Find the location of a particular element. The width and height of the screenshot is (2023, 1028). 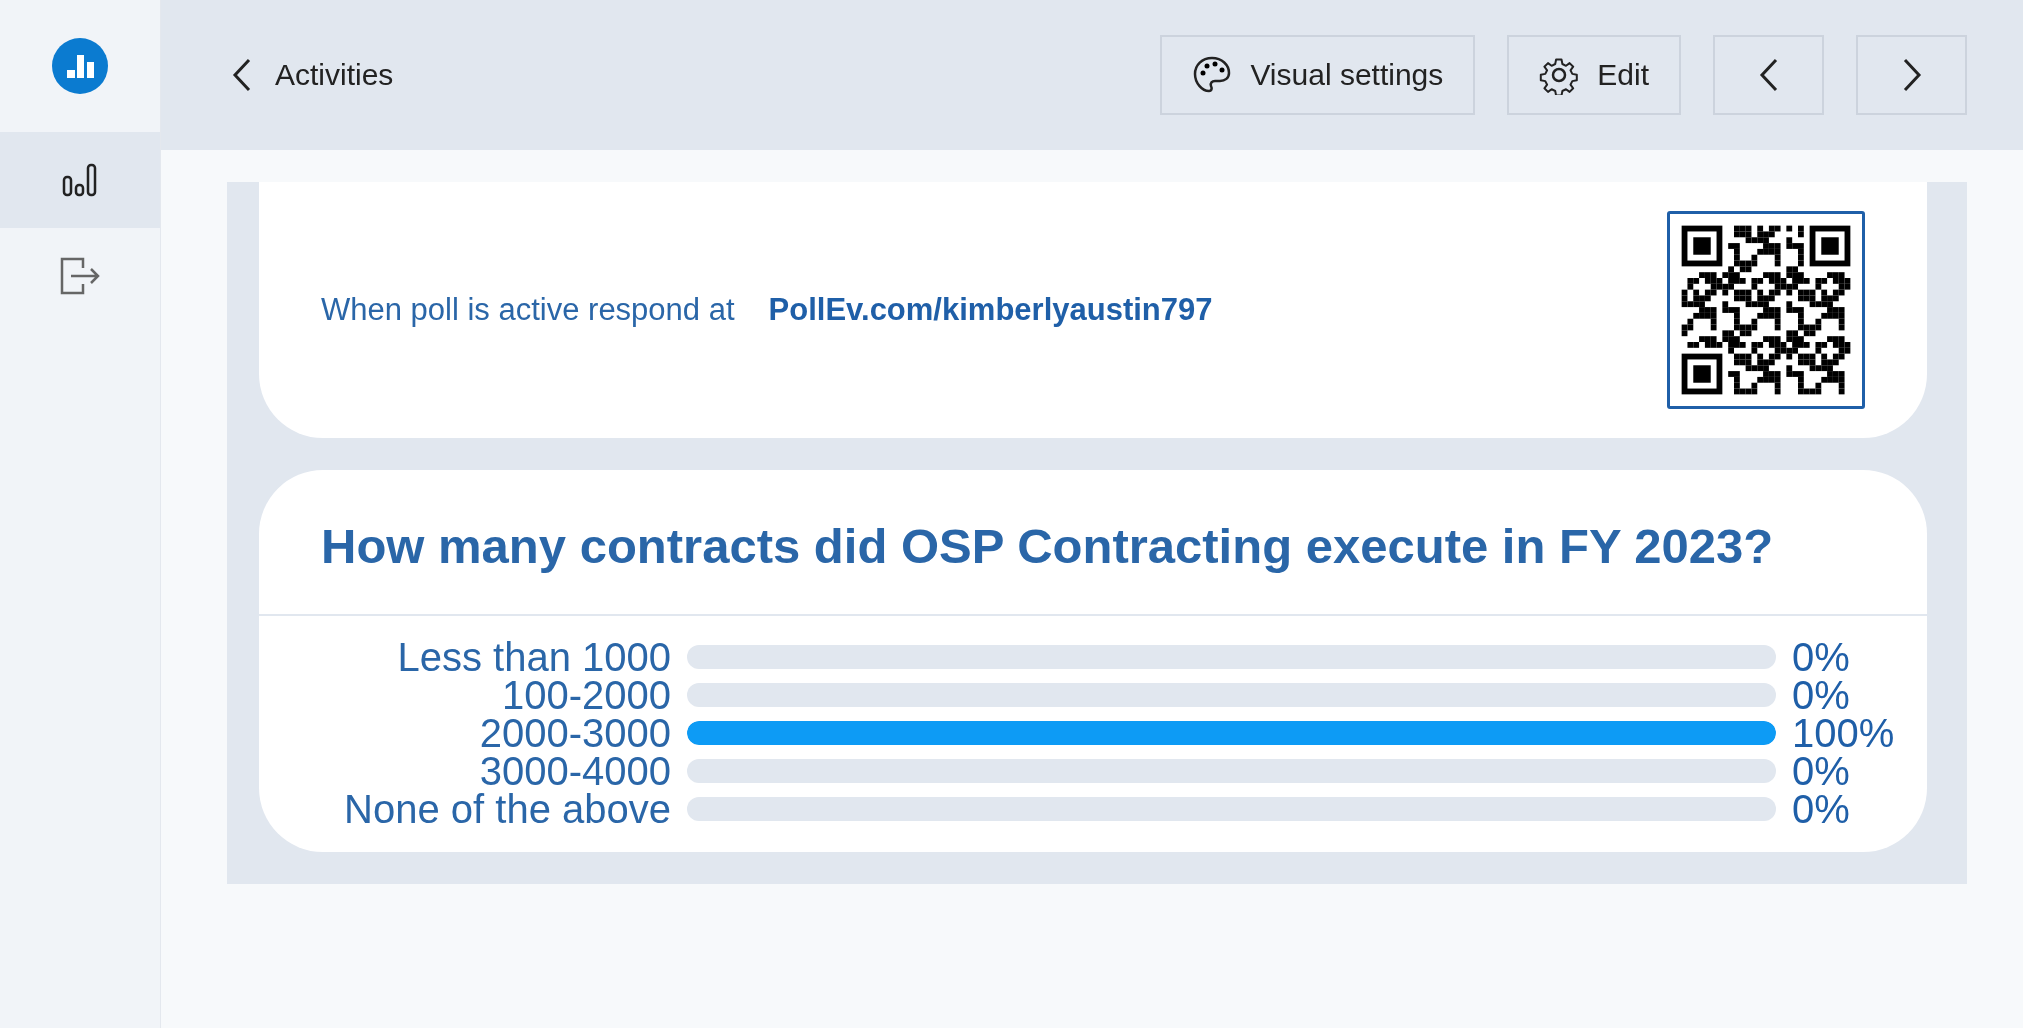

logo-icon is located at coordinates (80, 66).